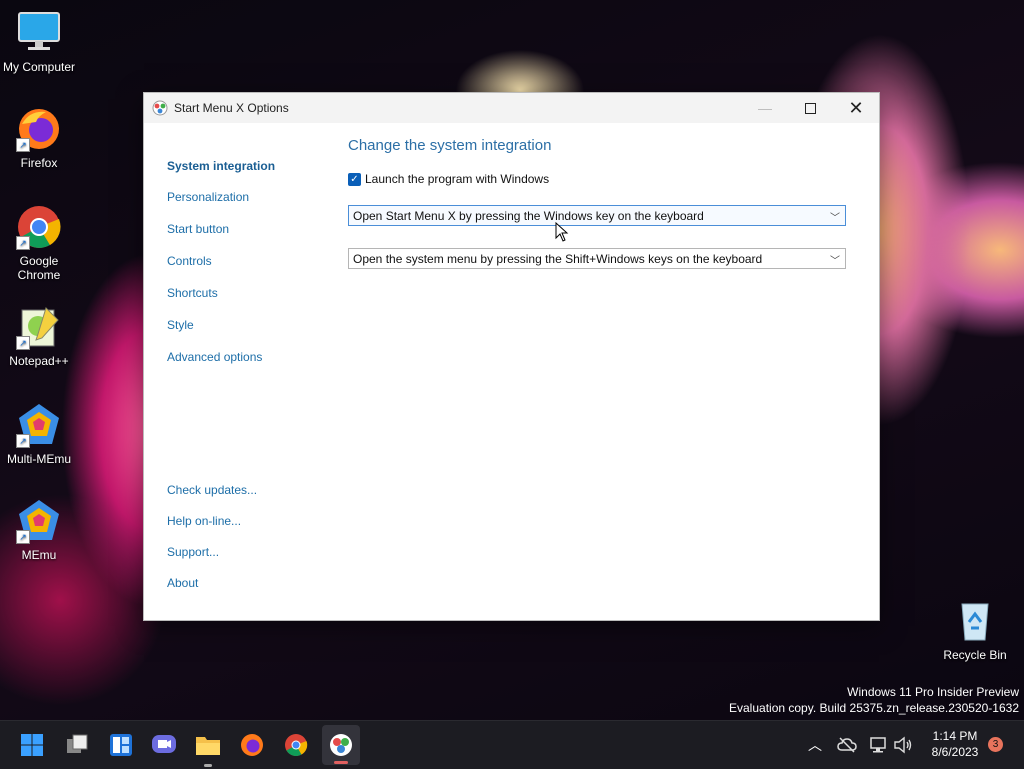 Image resolution: width=1024 pixels, height=769 pixels. Describe the element at coordinates (39, 227) in the screenshot. I see `chrome-icon: ↗` at that location.